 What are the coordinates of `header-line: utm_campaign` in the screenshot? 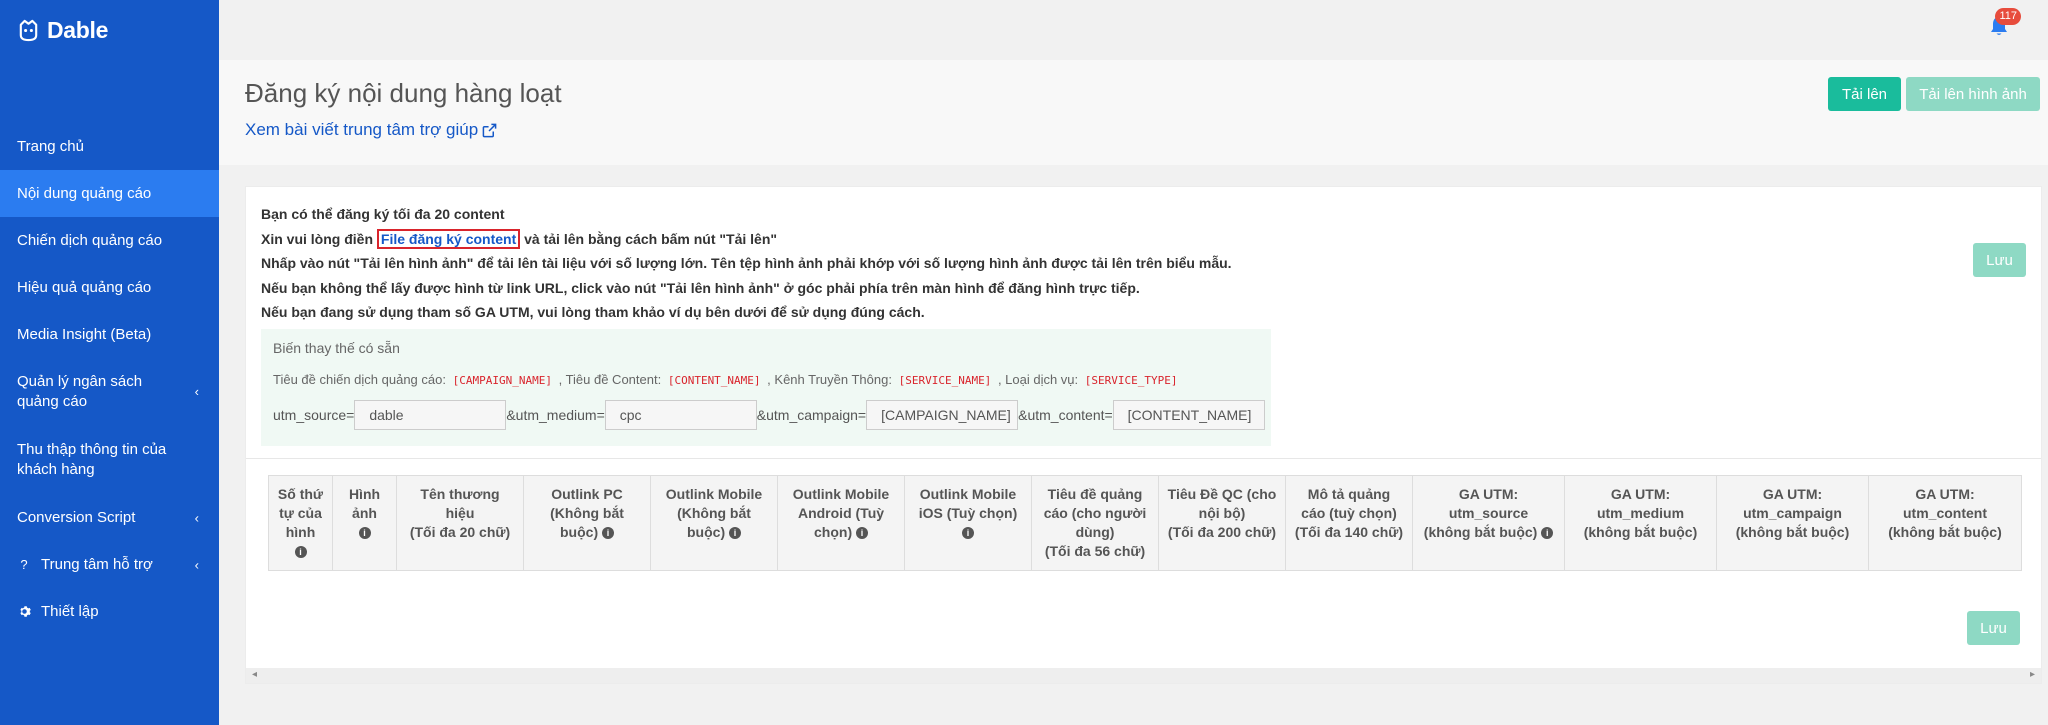 It's located at (1792, 513).